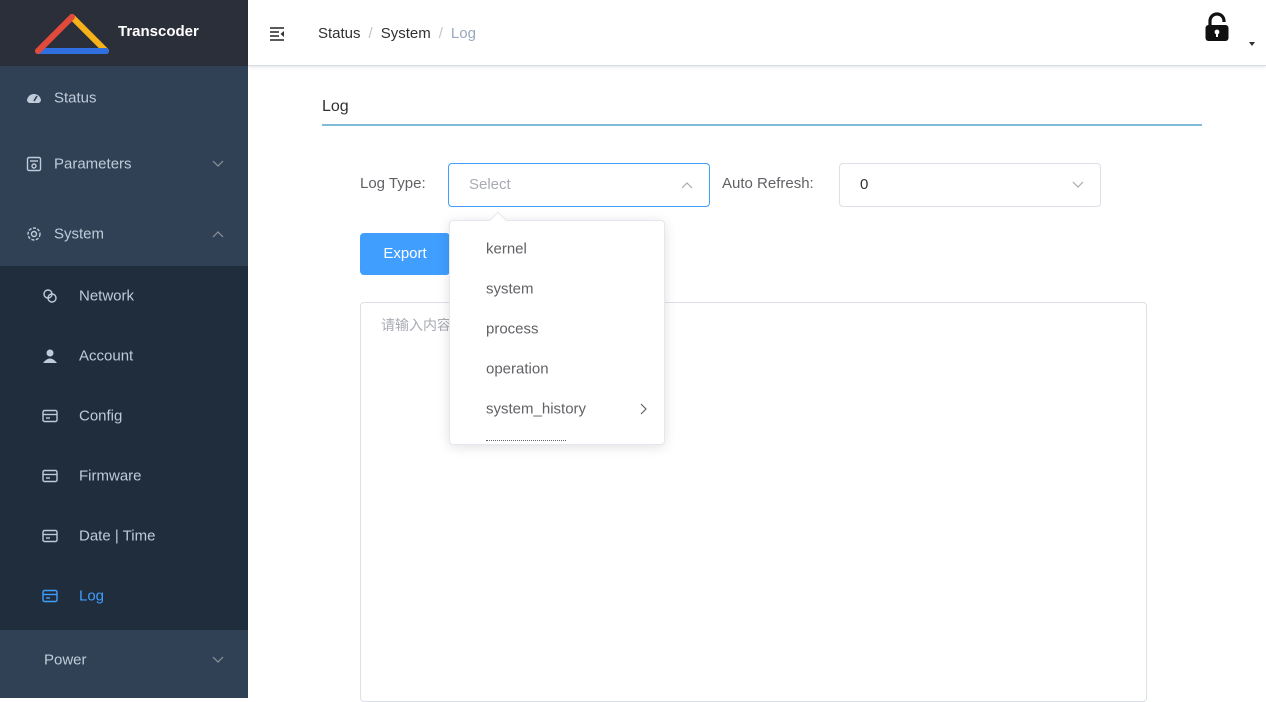  What do you see at coordinates (50, 296) in the screenshot?
I see `network-icon` at bounding box center [50, 296].